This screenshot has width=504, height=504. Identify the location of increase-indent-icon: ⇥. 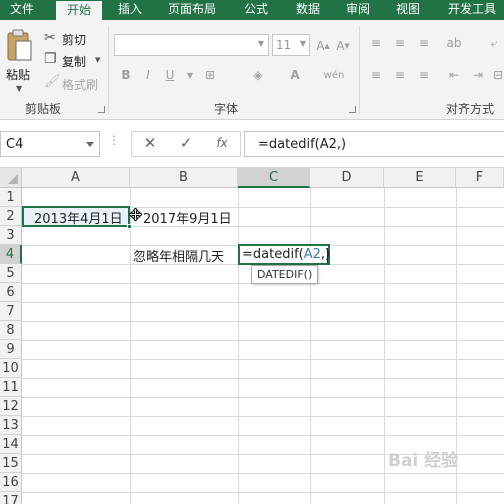
(478, 75).